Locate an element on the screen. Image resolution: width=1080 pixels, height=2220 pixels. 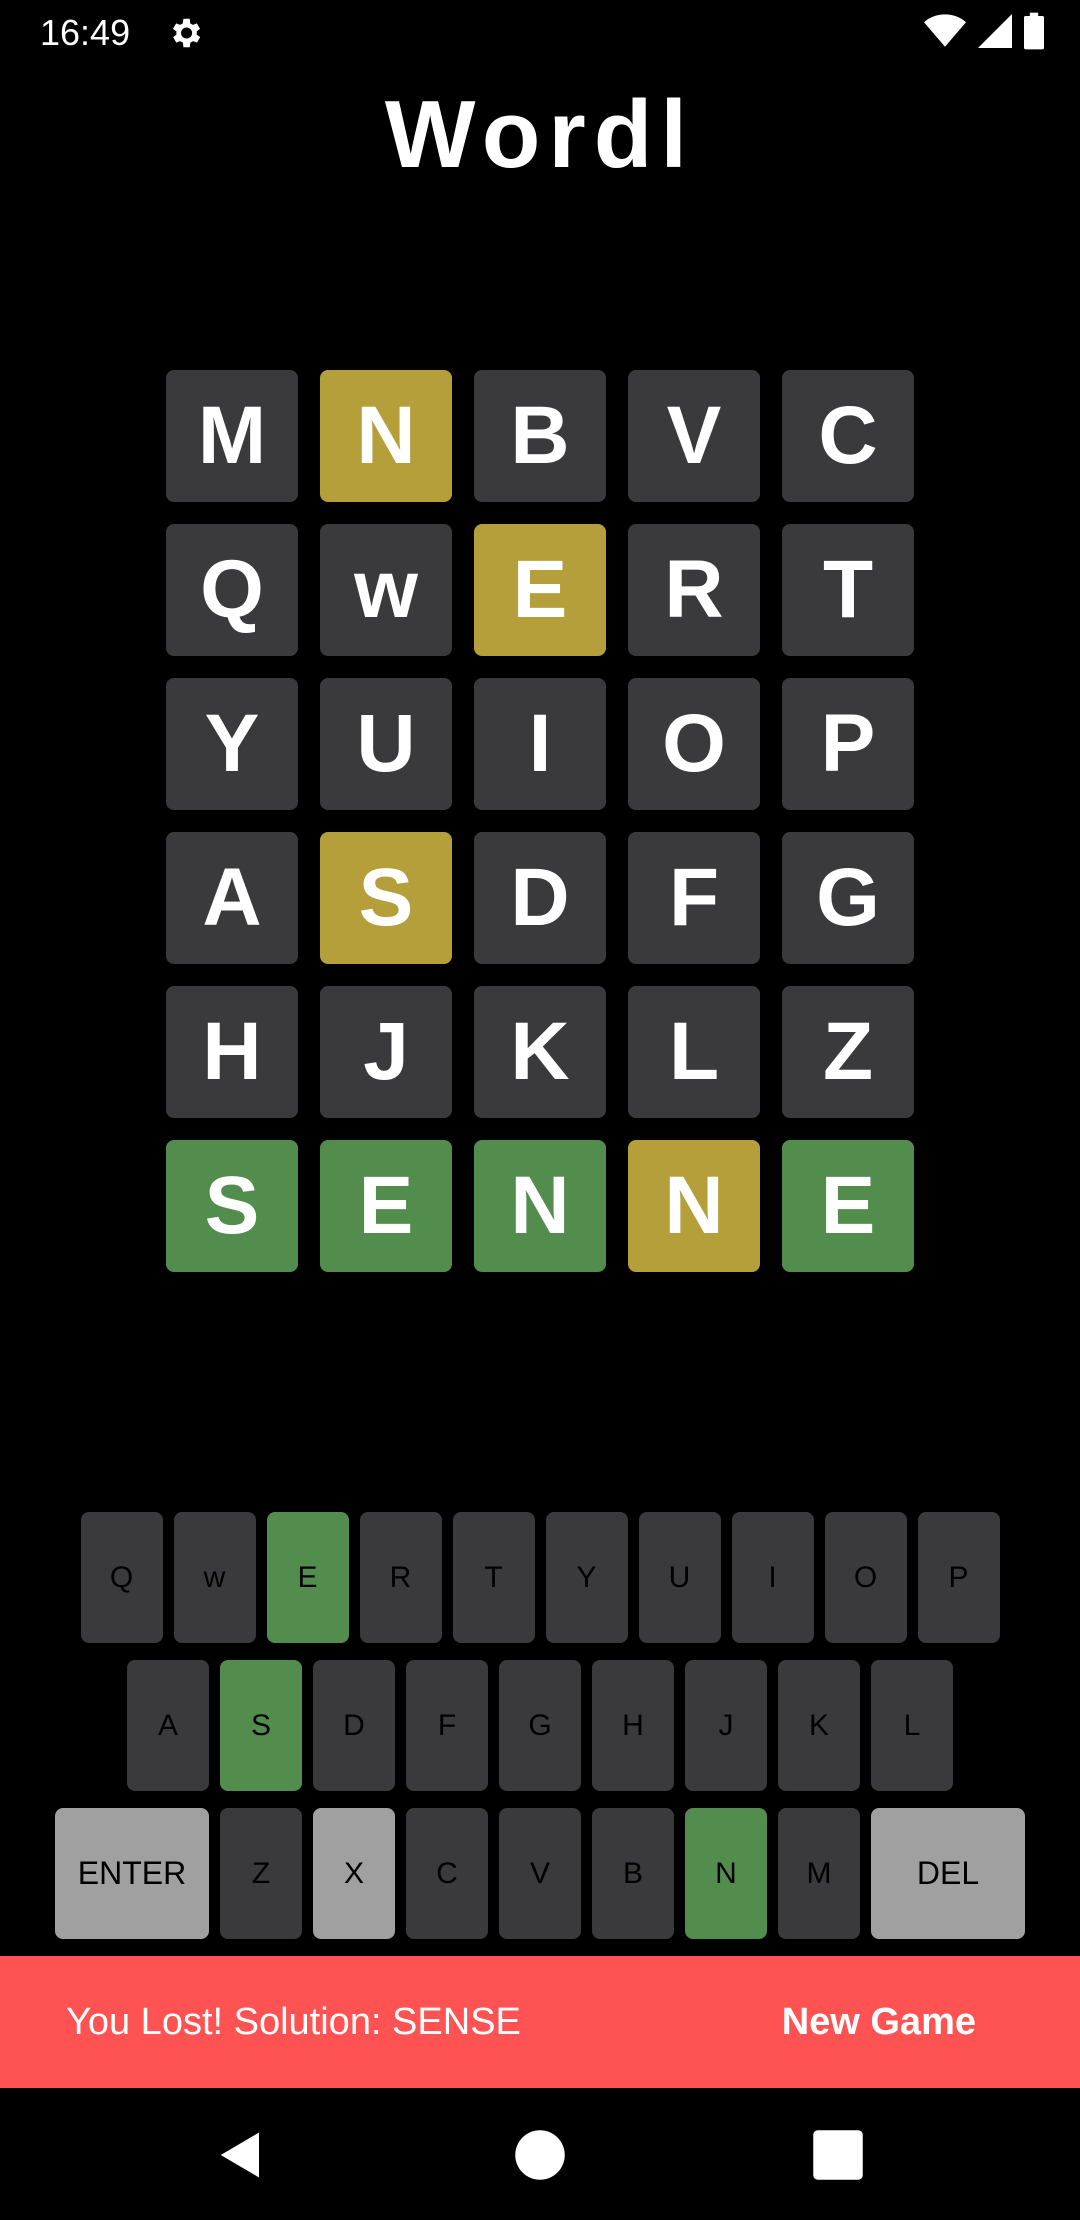
board-tile: G is located at coordinates (848, 898).